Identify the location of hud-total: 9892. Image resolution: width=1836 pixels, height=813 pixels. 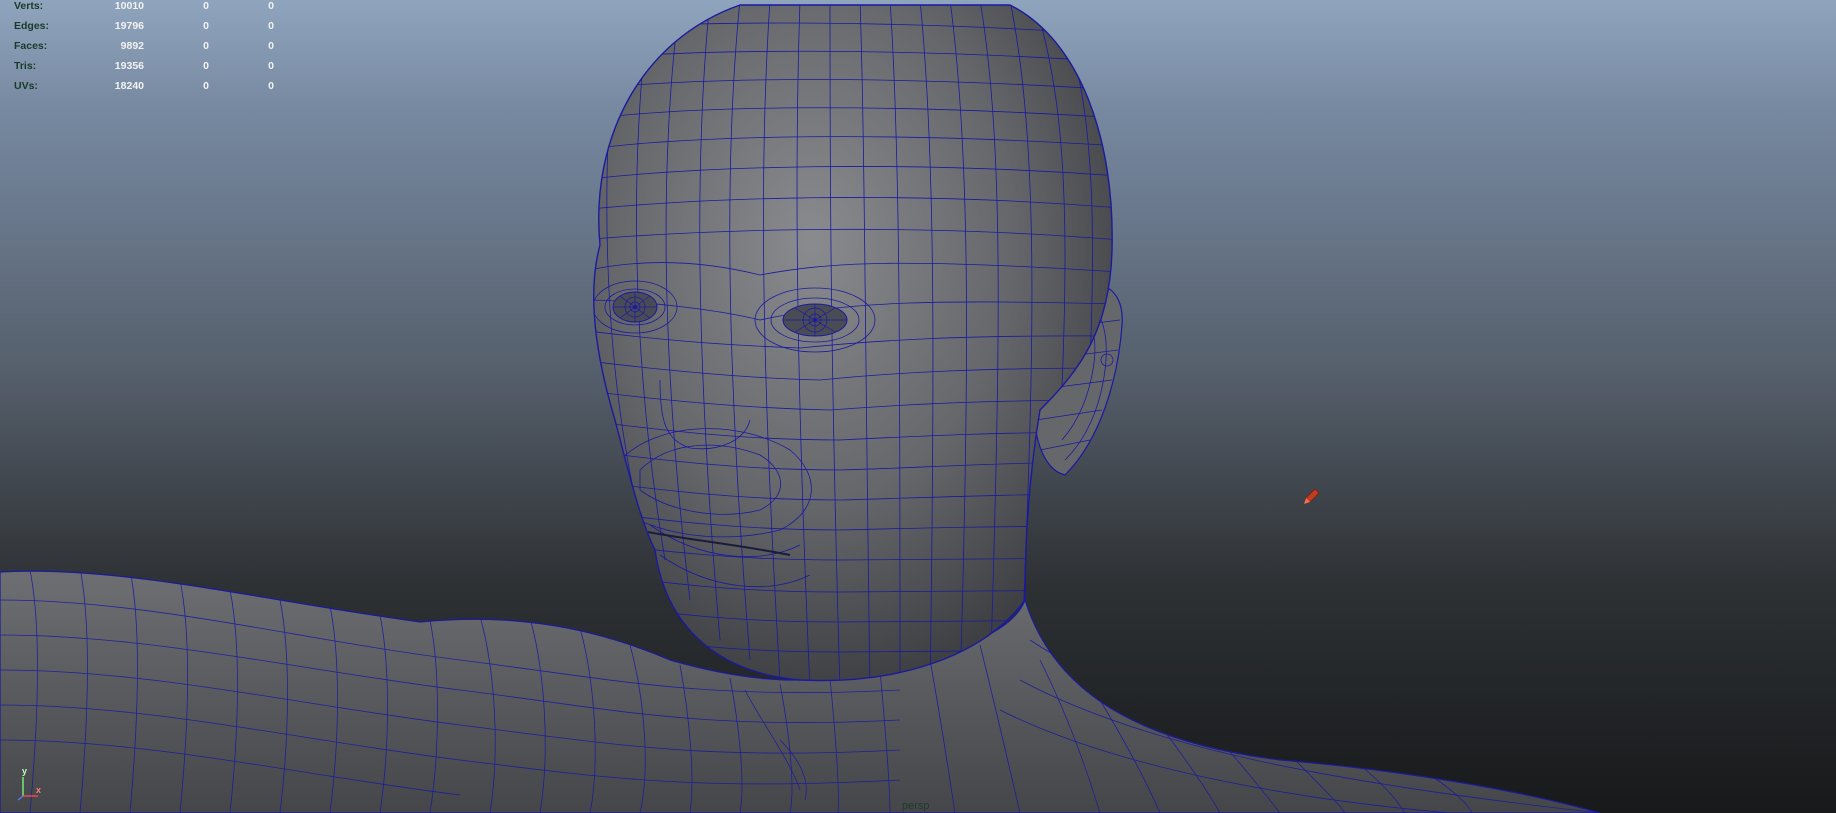
(132, 46).